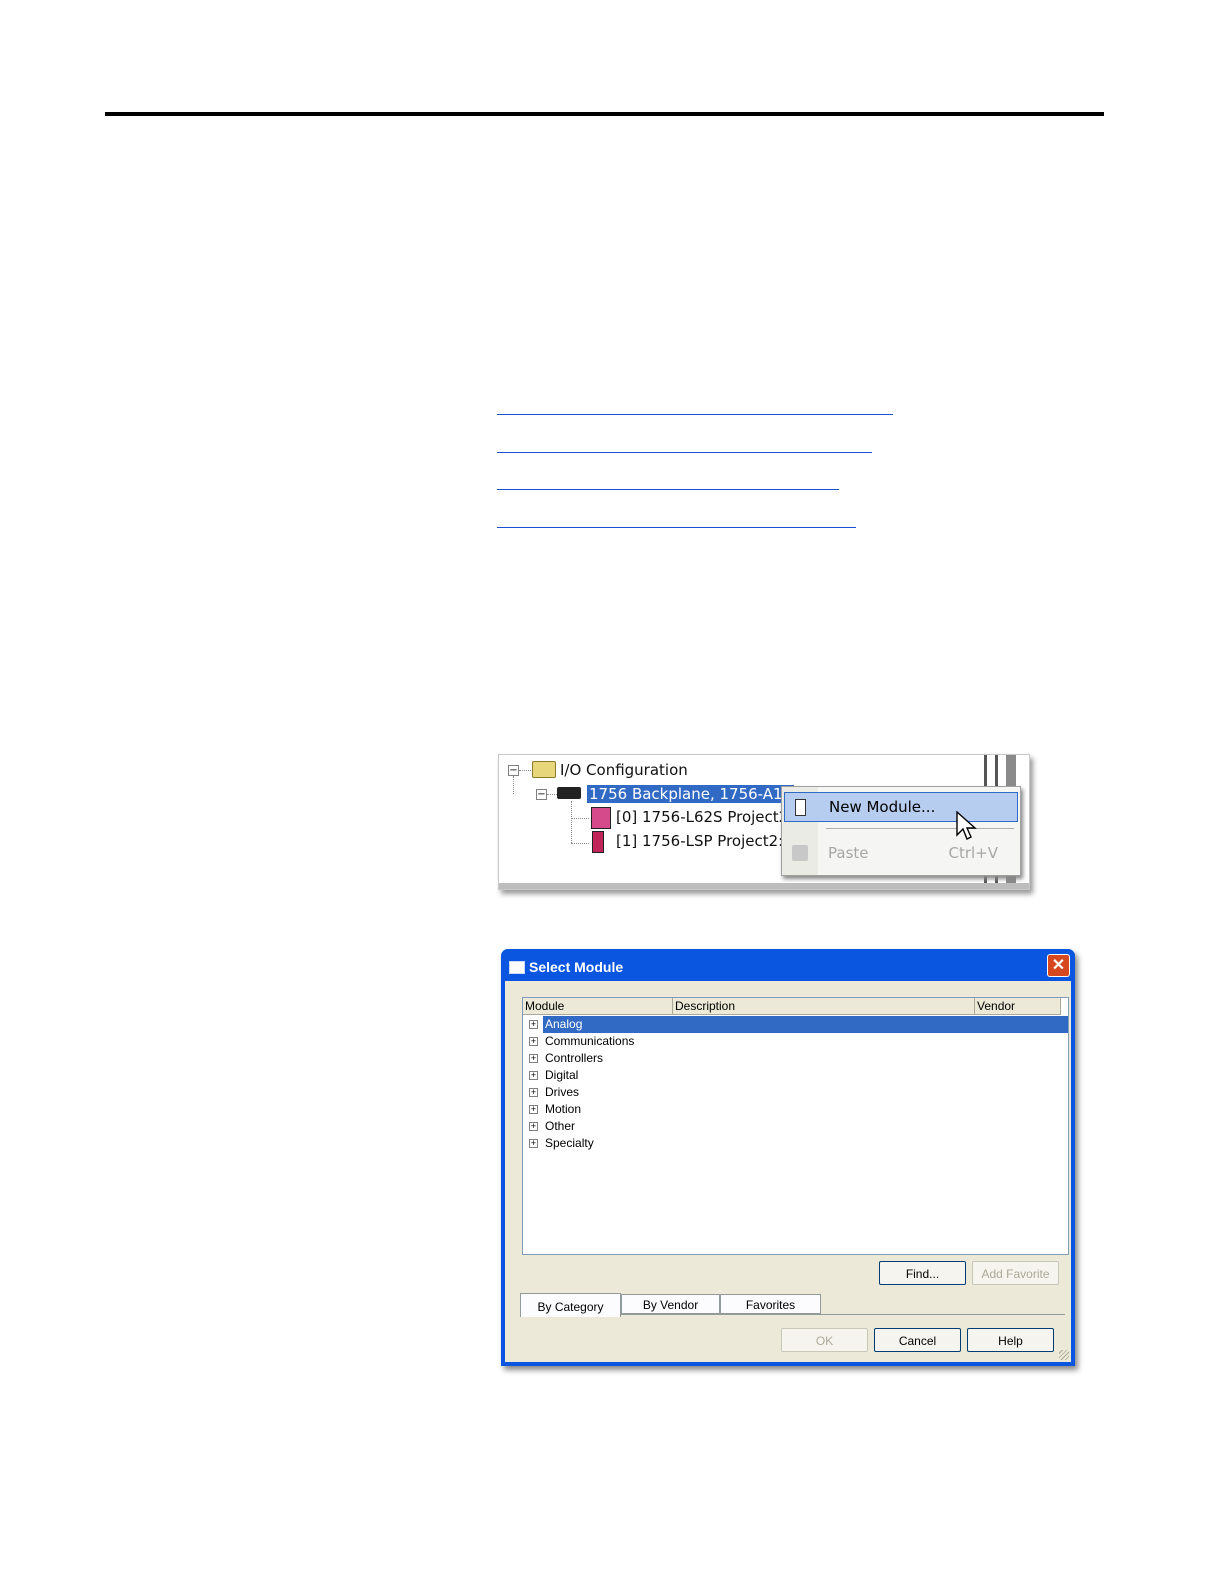 Image resolution: width=1224 pixels, height=1584 pixels. I want to click on category-label: Specialty, so click(569, 1143).